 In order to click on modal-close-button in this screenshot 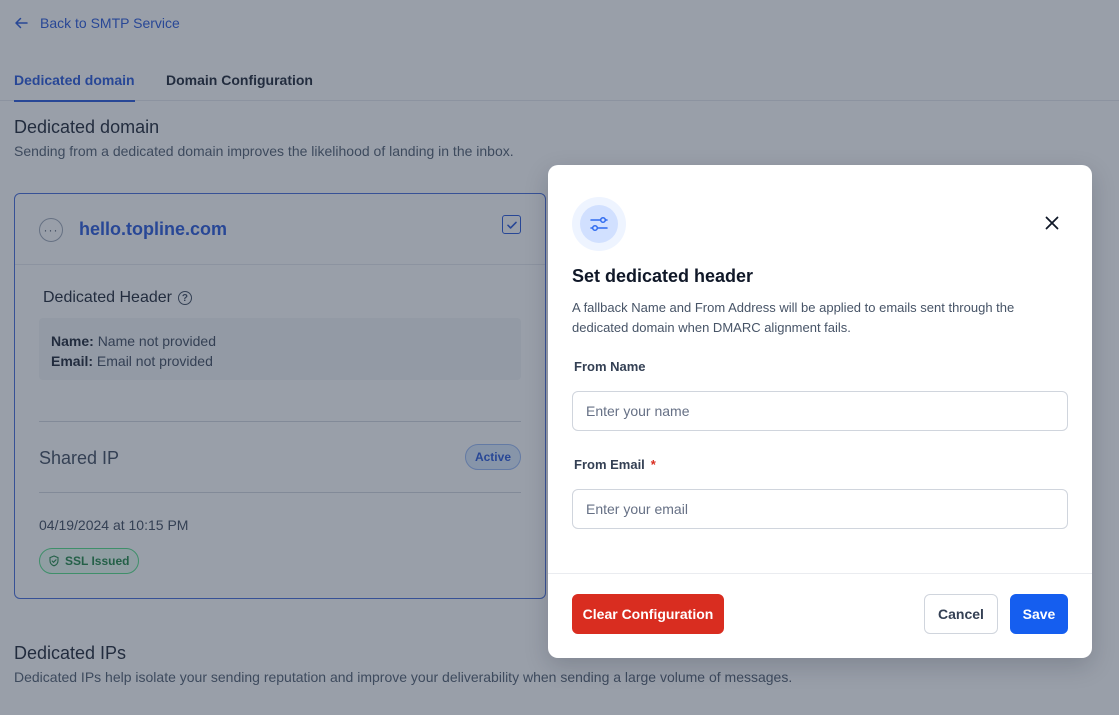, I will do `click(1052, 223)`.